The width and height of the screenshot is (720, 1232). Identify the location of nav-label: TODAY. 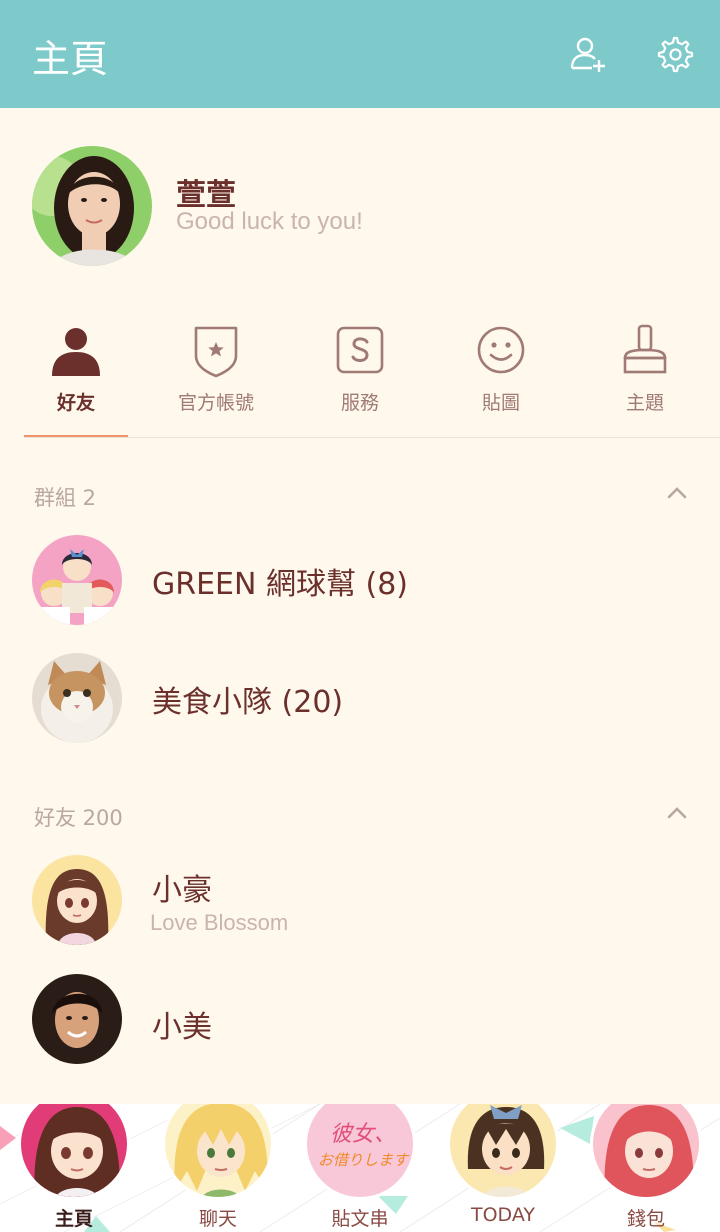
(503, 1215).